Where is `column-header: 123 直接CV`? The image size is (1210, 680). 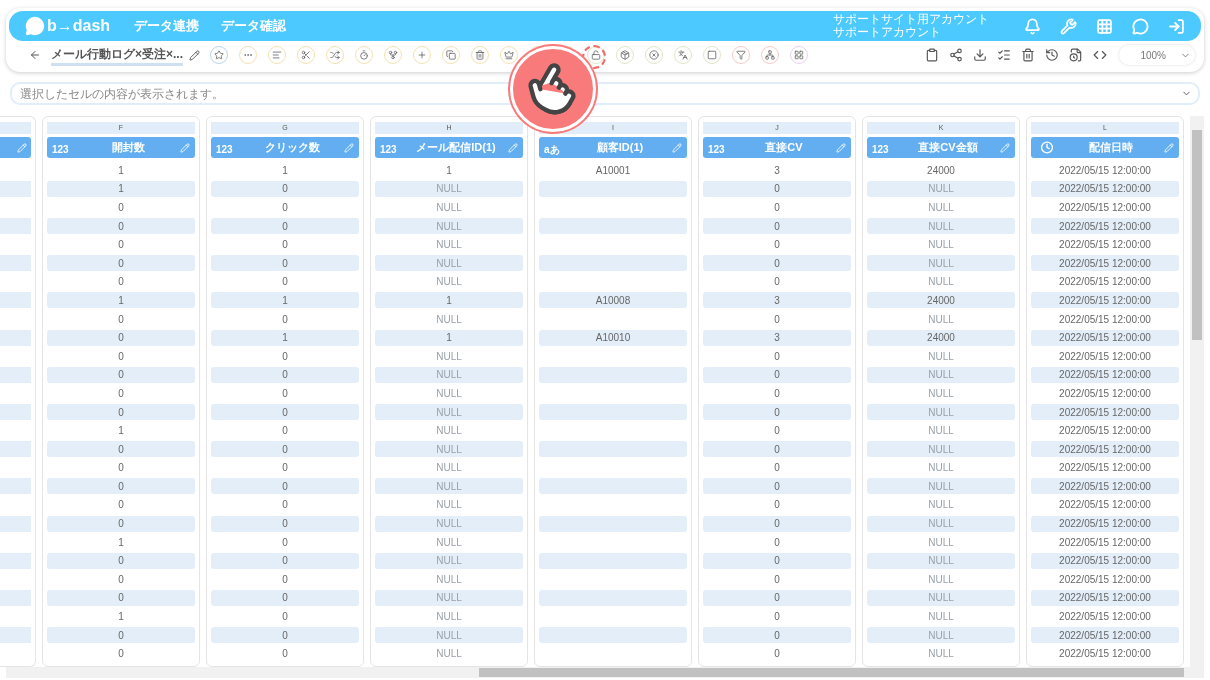
column-header: 123 直接CV is located at coordinates (777, 147).